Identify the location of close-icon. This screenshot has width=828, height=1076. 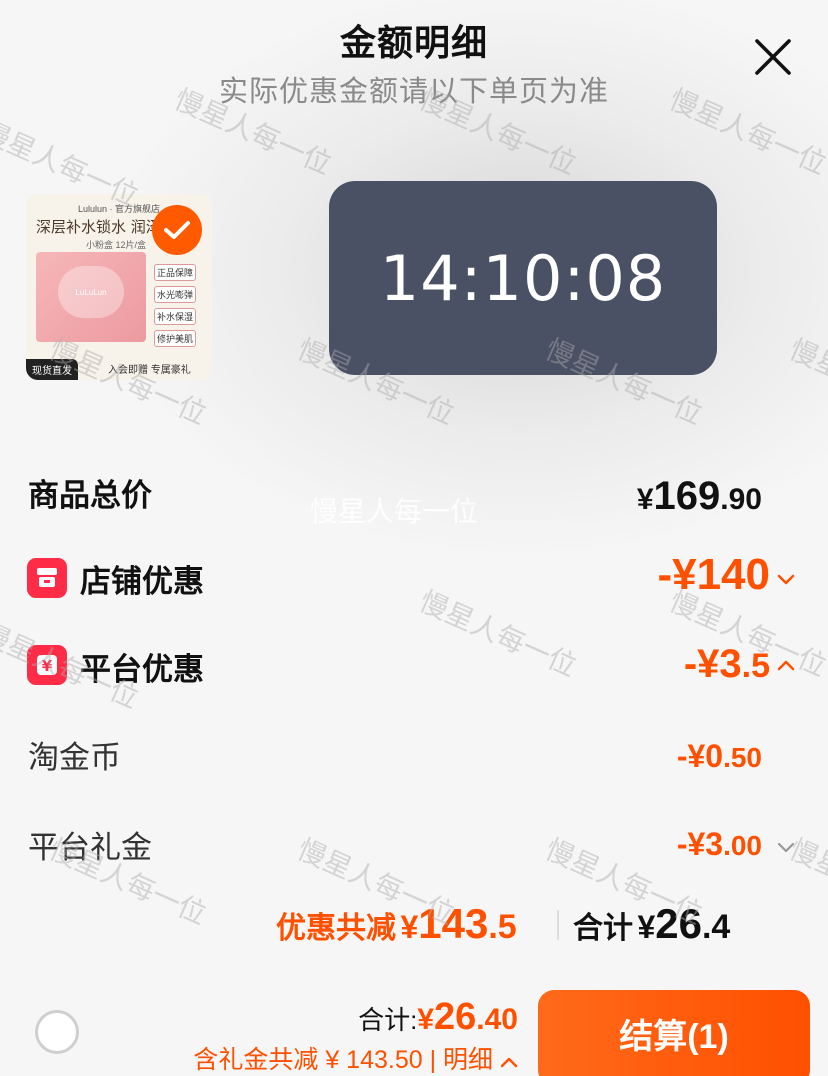
(773, 57).